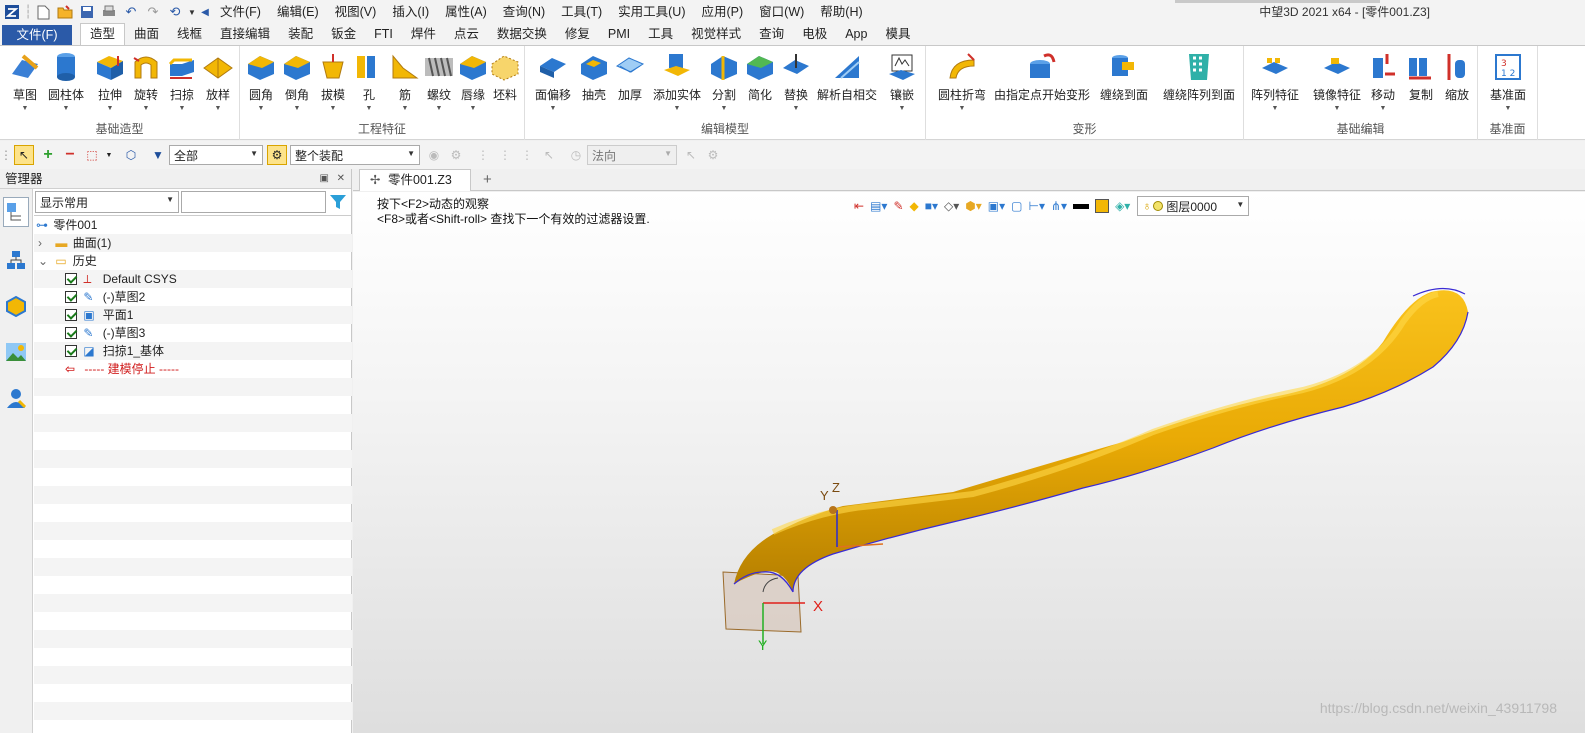  What do you see at coordinates (410, 12) in the screenshot?
I see `menu-insert: 插入(I)` at bounding box center [410, 12].